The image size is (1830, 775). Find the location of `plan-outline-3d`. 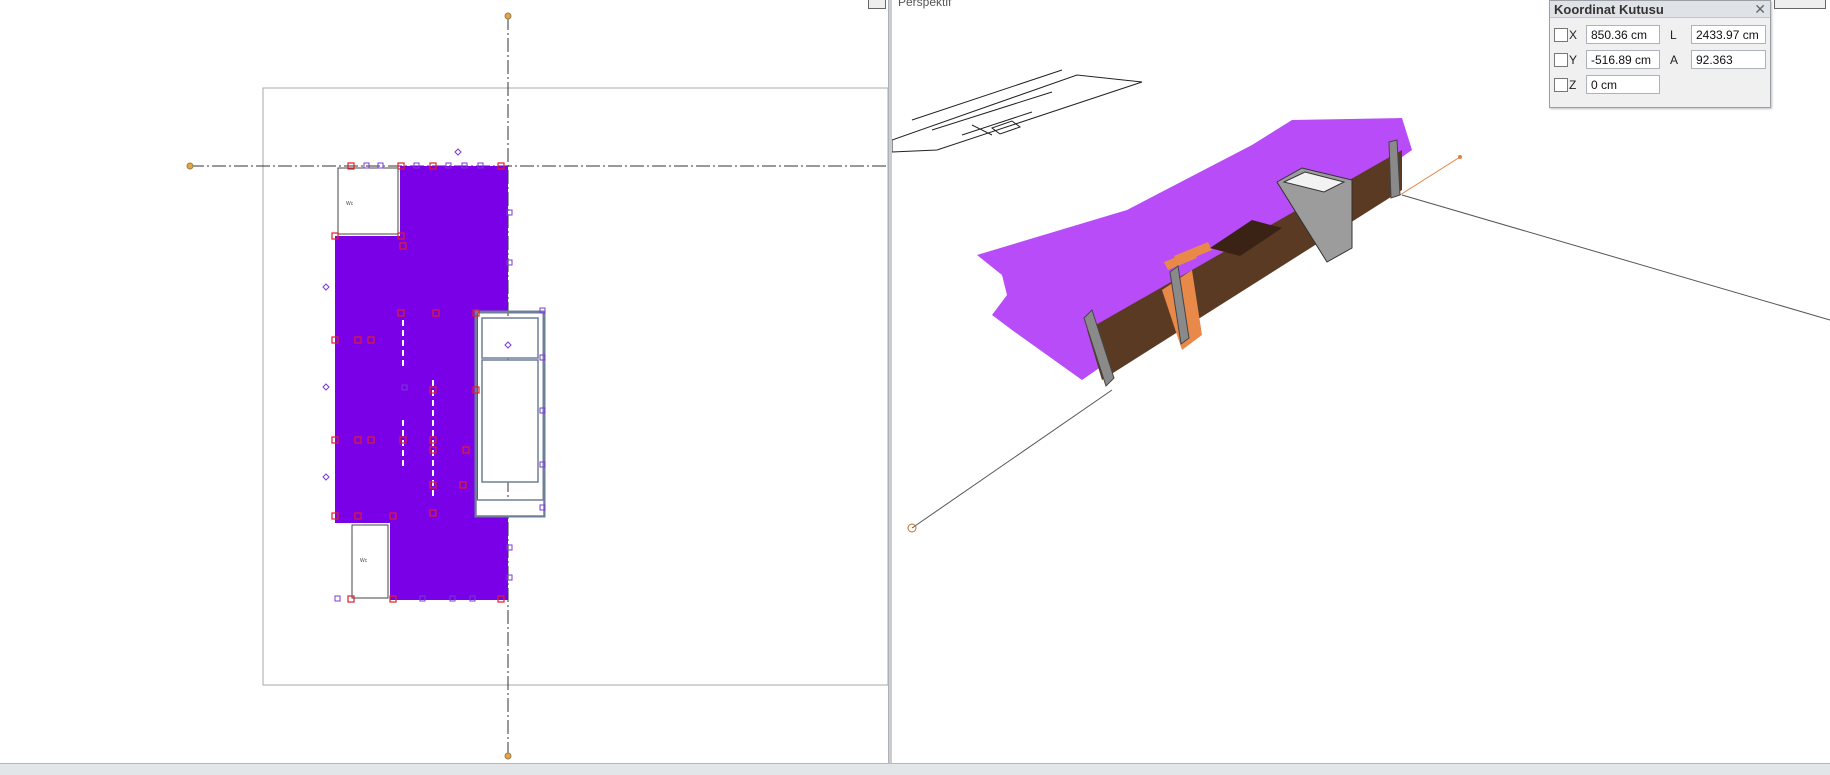

plan-outline-3d is located at coordinates (1017, 111).